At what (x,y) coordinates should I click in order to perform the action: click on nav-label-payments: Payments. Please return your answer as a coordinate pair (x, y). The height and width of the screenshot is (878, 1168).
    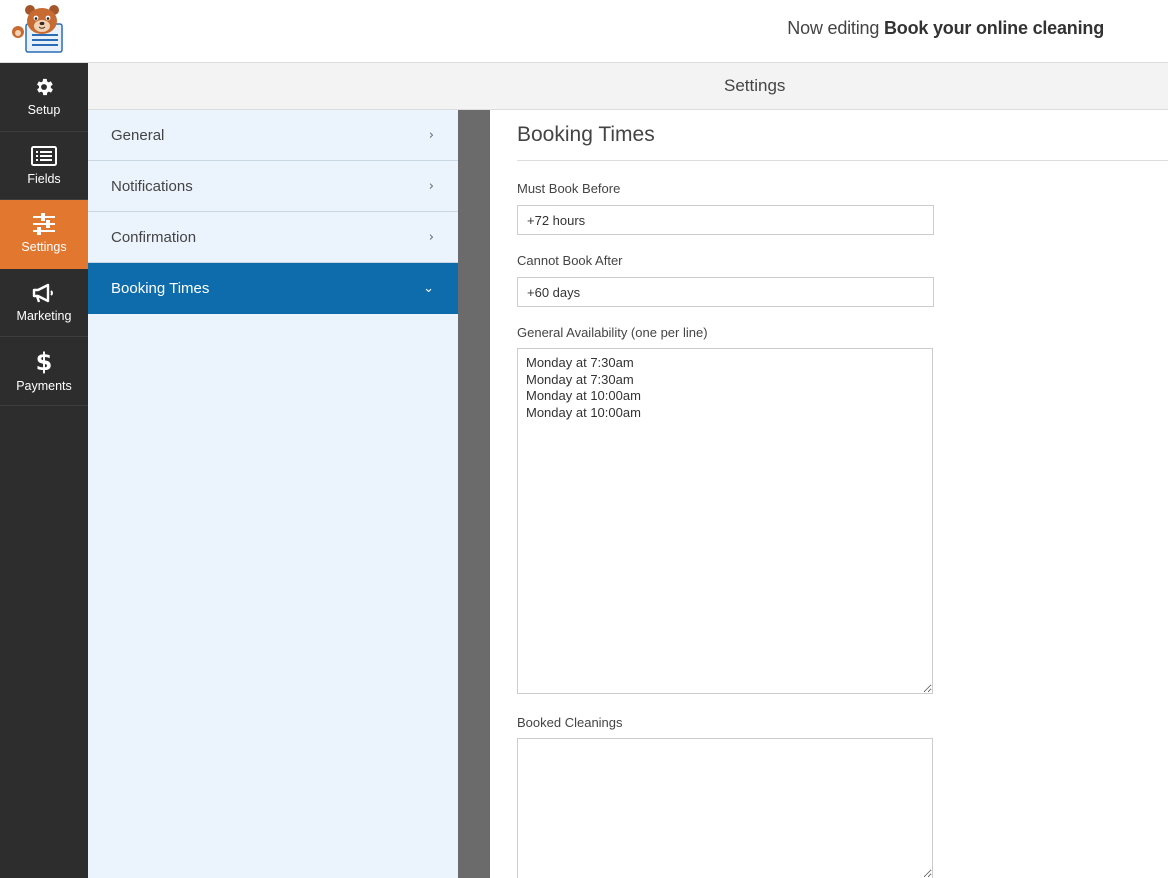
    Looking at the image, I should click on (44, 386).